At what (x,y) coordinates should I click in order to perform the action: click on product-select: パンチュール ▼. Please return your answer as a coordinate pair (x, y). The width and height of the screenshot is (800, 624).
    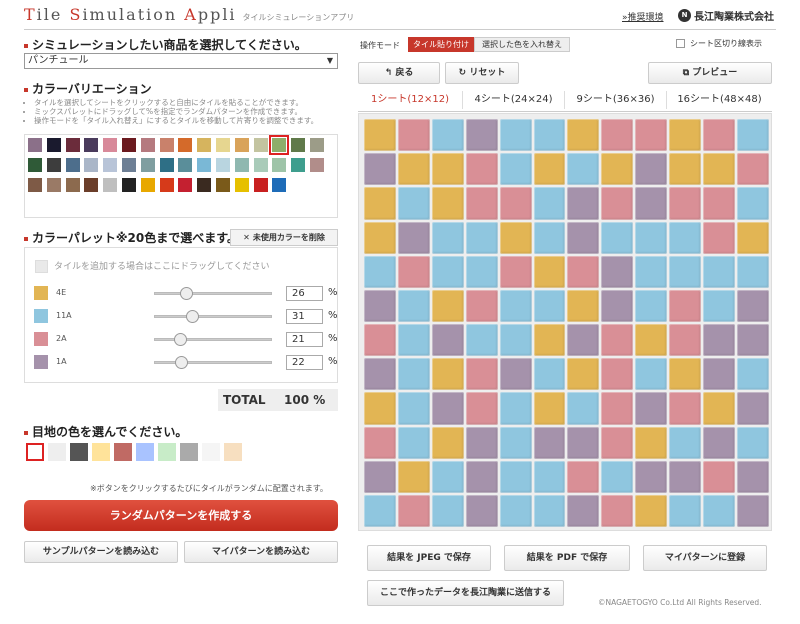
    Looking at the image, I should click on (181, 61).